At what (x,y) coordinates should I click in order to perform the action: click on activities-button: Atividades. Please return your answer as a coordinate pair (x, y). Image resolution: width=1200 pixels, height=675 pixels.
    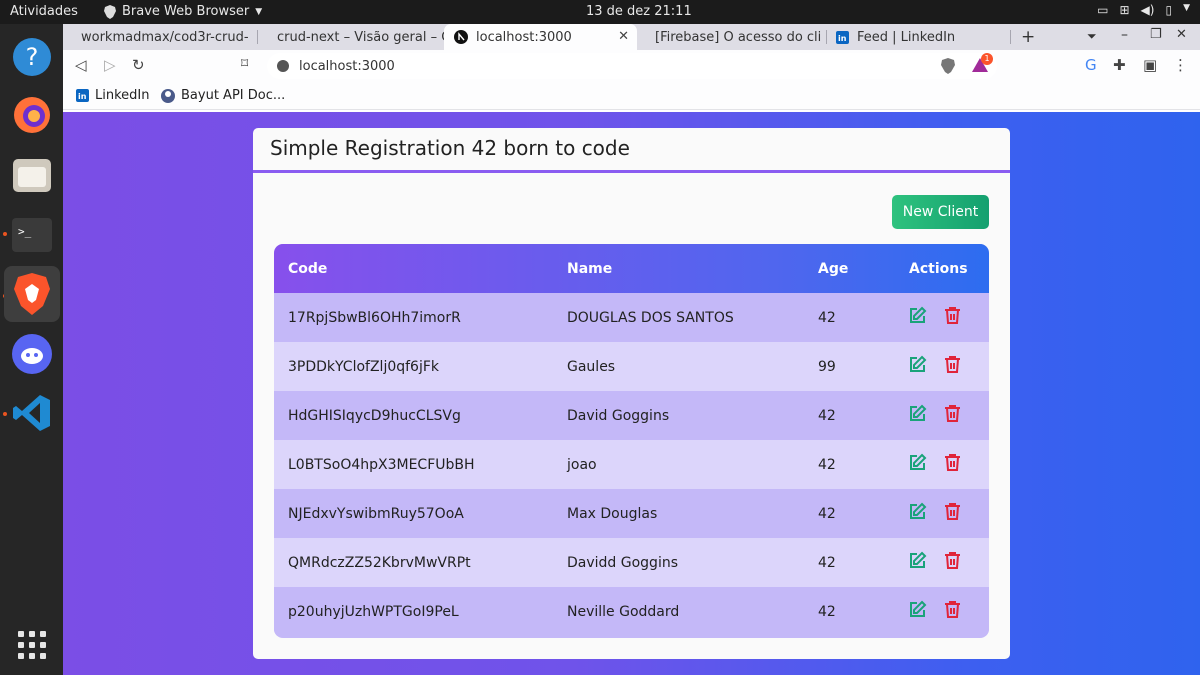
    Looking at the image, I should click on (44, 11).